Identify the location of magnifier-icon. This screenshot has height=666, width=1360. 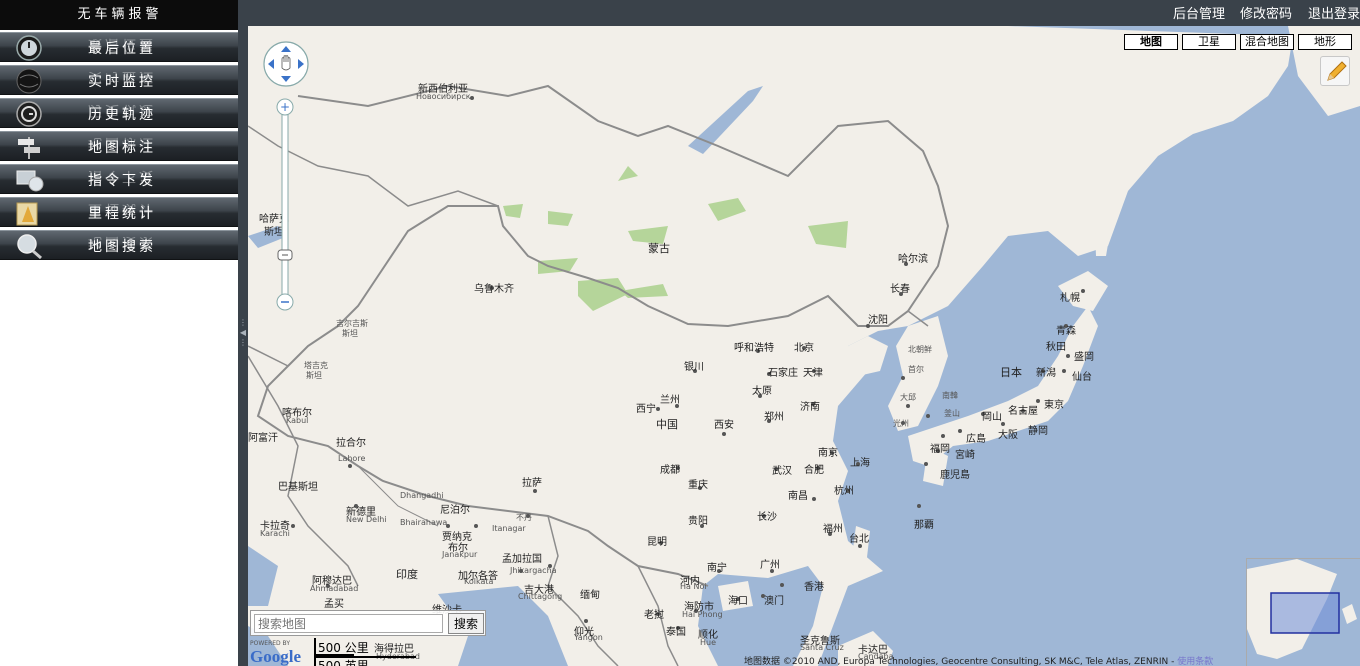
(29, 246).